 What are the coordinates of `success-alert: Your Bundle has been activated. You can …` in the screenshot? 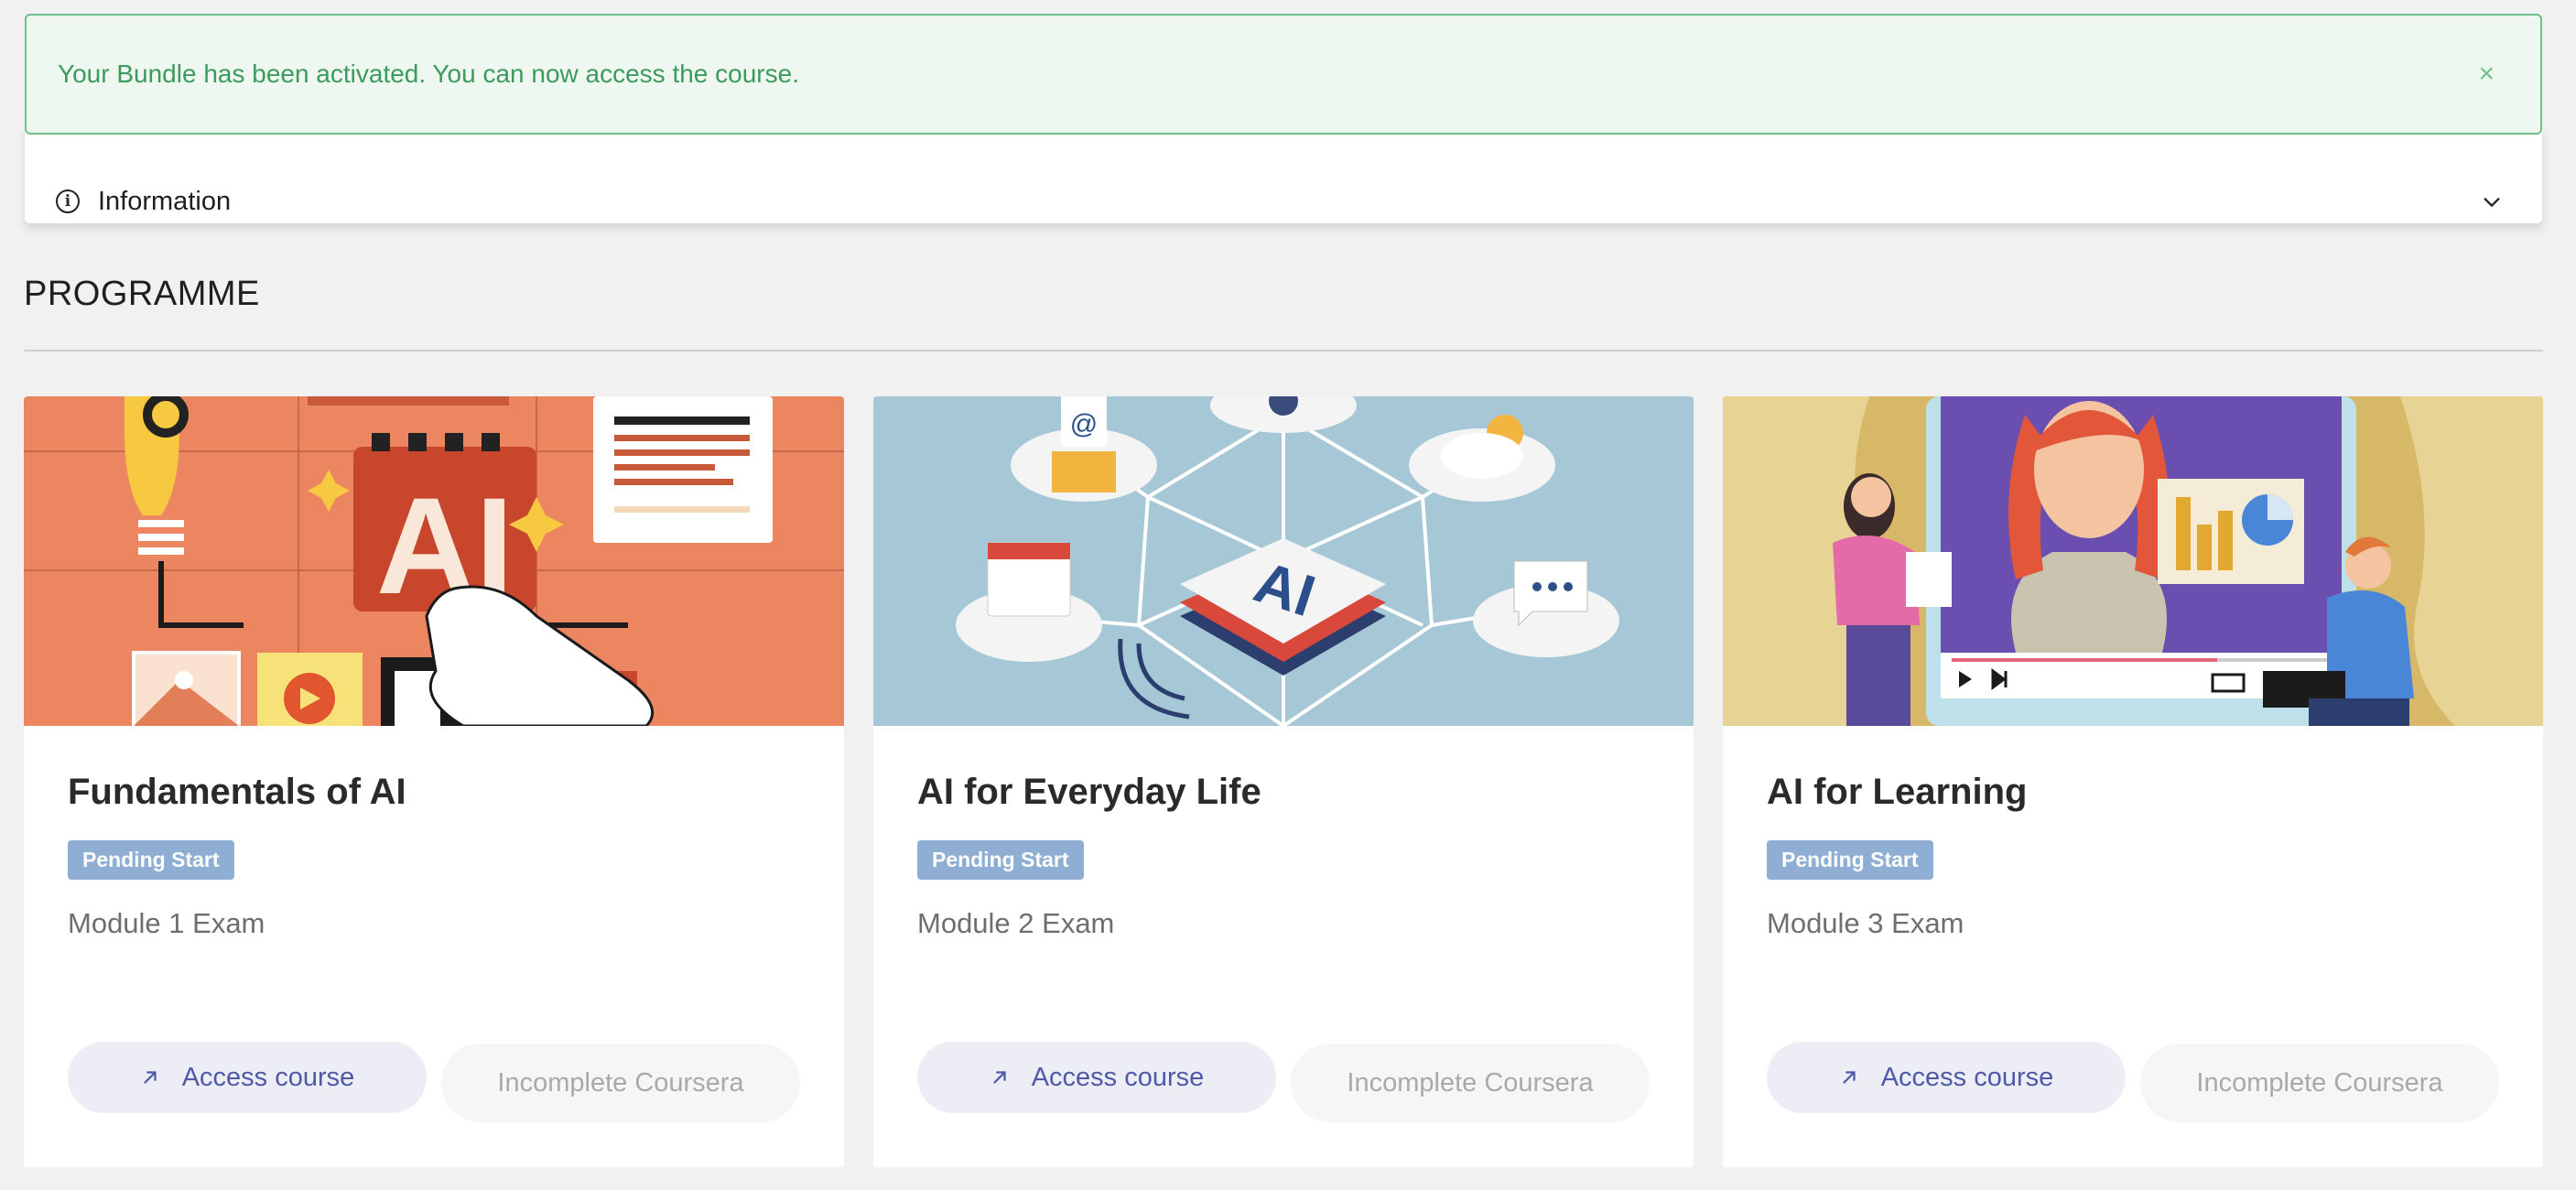 It's located at (1284, 74).